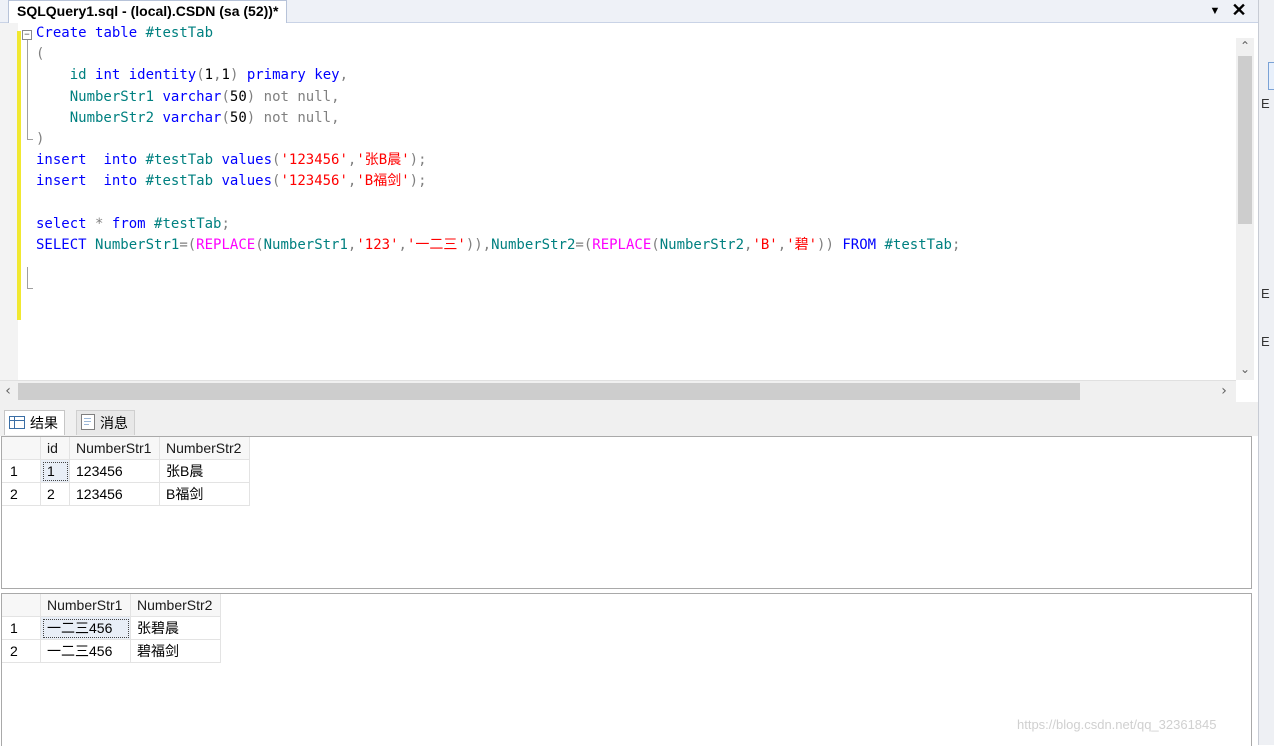 Image resolution: width=1274 pixels, height=746 pixels. What do you see at coordinates (120, 181) in the screenshot?
I see `code-token: into` at bounding box center [120, 181].